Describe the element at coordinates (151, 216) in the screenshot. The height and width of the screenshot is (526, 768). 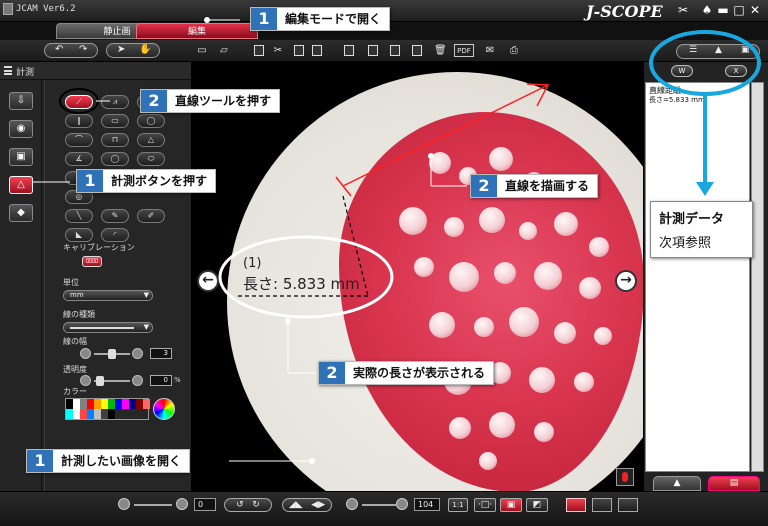
I see `brush-tool-button: ✐` at that location.